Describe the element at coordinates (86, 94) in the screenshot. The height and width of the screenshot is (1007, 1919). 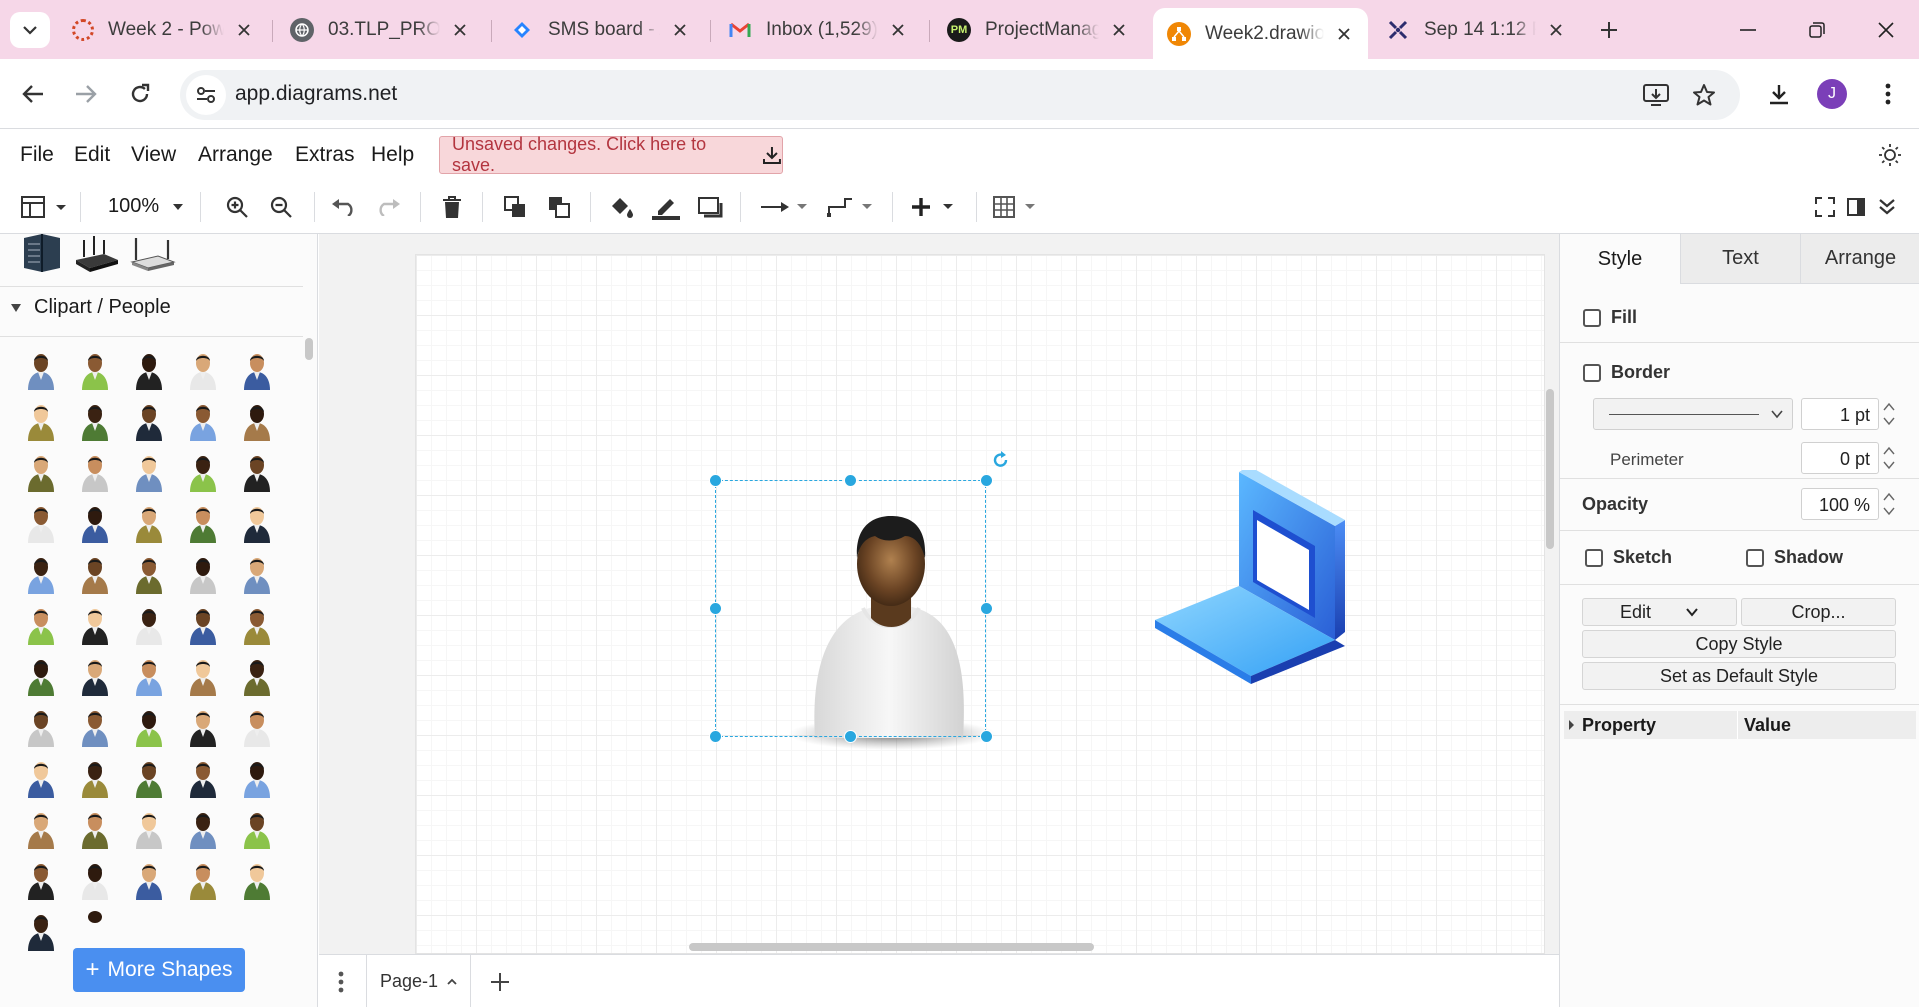
I see `forward-button` at that location.